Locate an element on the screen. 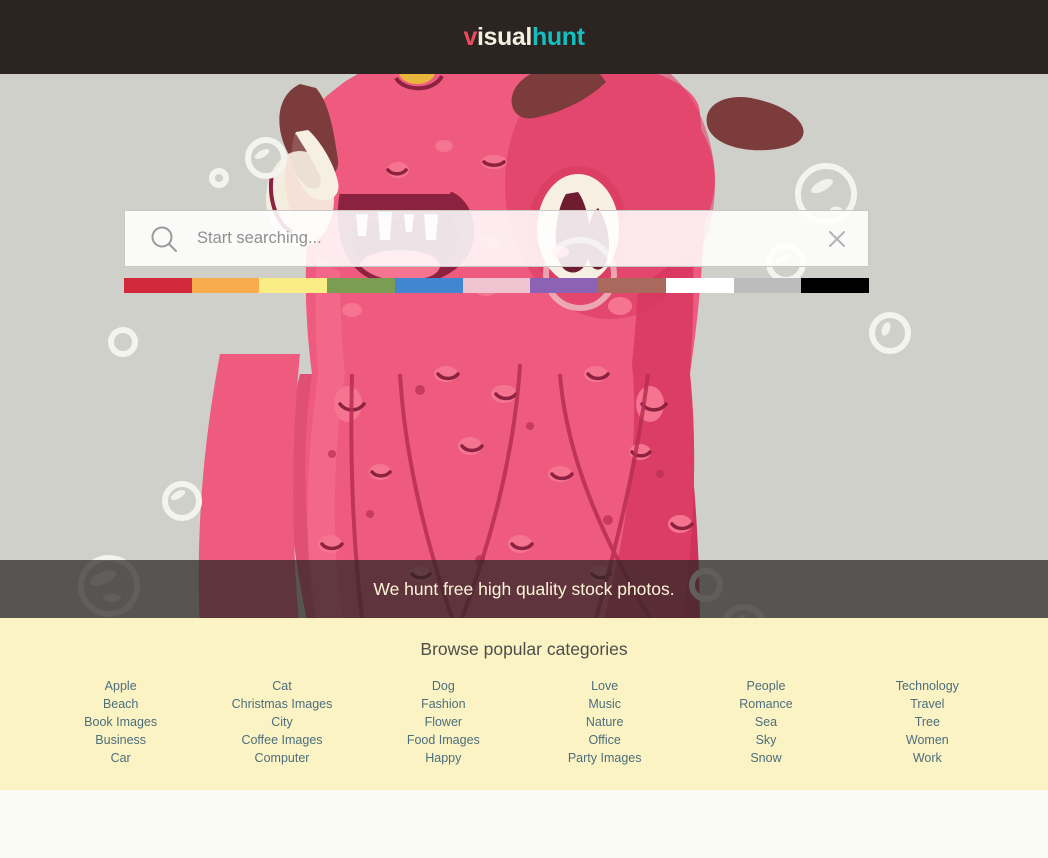 The height and width of the screenshot is (858, 1048). search-area is located at coordinates (497, 251).